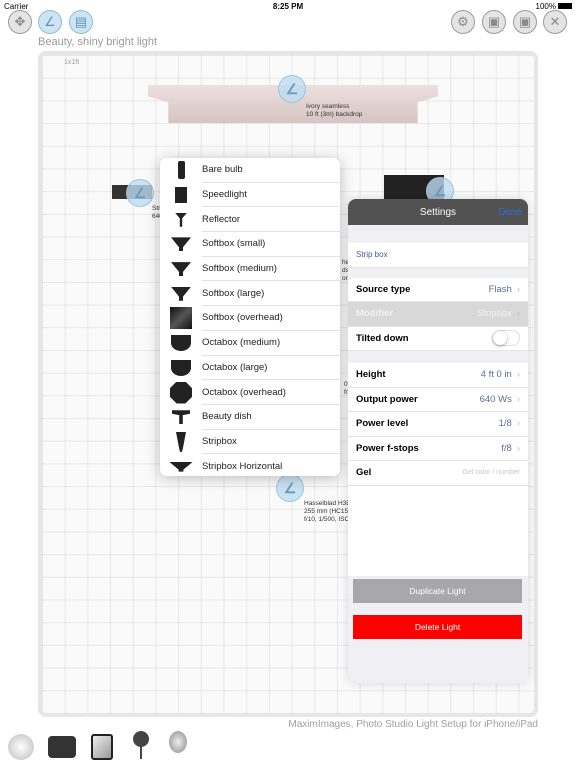 Image resolution: width=576 pixels, height=768 pixels. I want to click on power-fstops-row: Power f-stops f/8 ›, so click(438, 448).